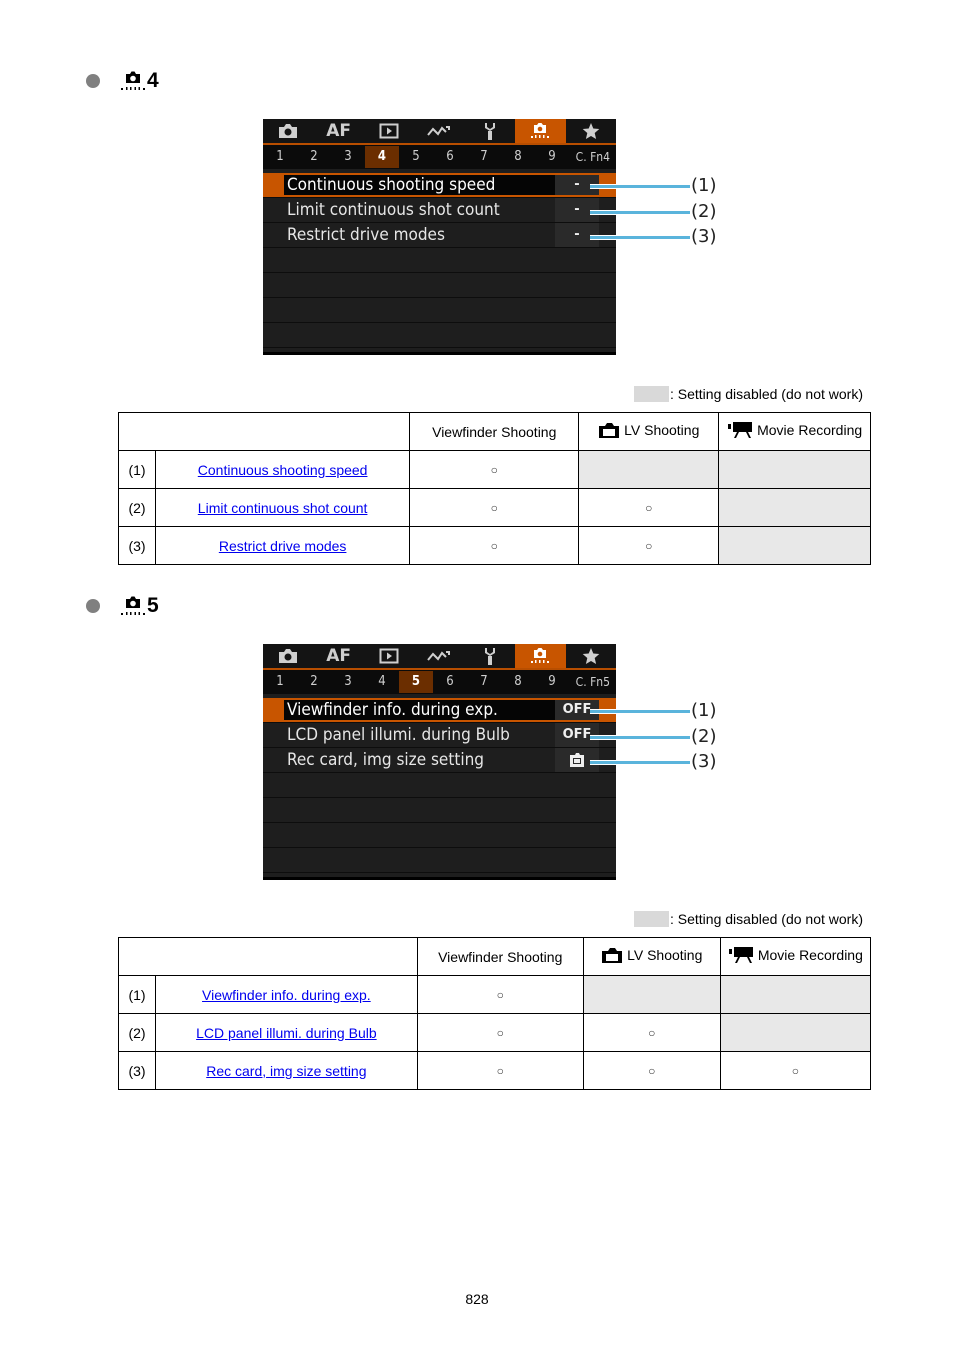 The height and width of the screenshot is (1345, 954). Describe the element at coordinates (137, 1070) in the screenshot. I see `row-number: (3)` at that location.